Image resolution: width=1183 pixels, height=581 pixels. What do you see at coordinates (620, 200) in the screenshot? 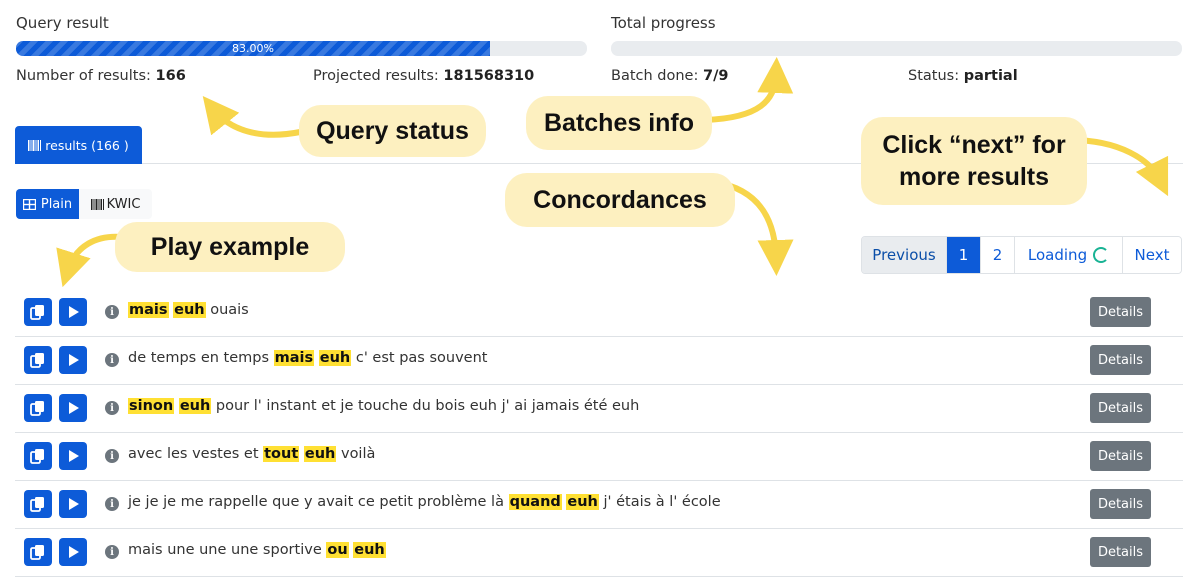
I see `callout-concordances: Concordances` at bounding box center [620, 200].